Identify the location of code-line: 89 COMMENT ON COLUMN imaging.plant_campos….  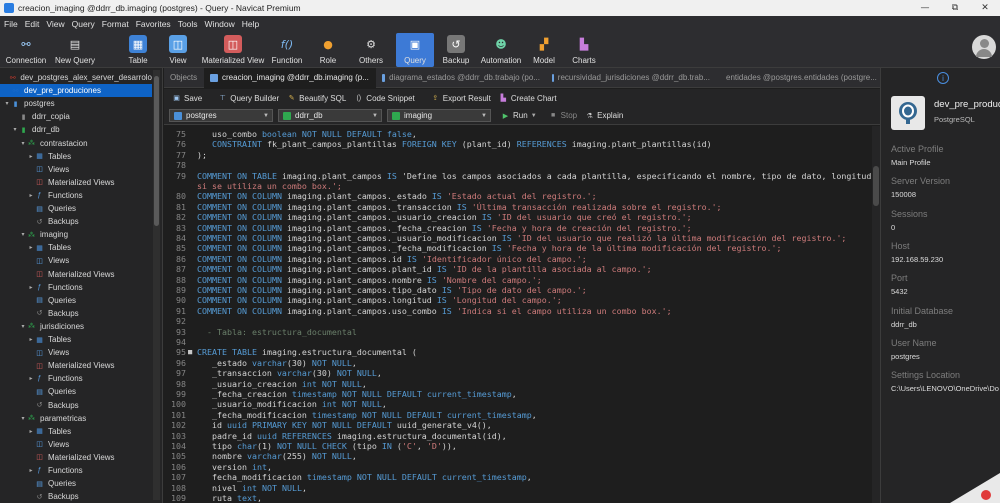
(514, 290).